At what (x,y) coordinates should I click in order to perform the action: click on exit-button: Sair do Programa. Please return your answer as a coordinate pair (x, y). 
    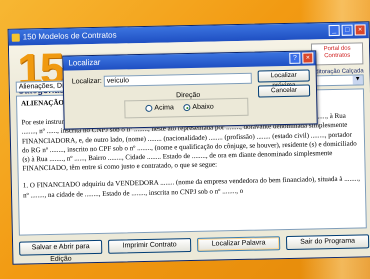
    Looking at the image, I should click on (327, 242).